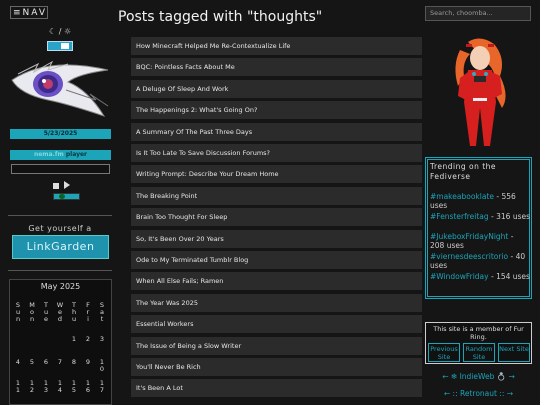 This screenshot has width=540, height=405. I want to click on character-artwork, so click(480, 92).